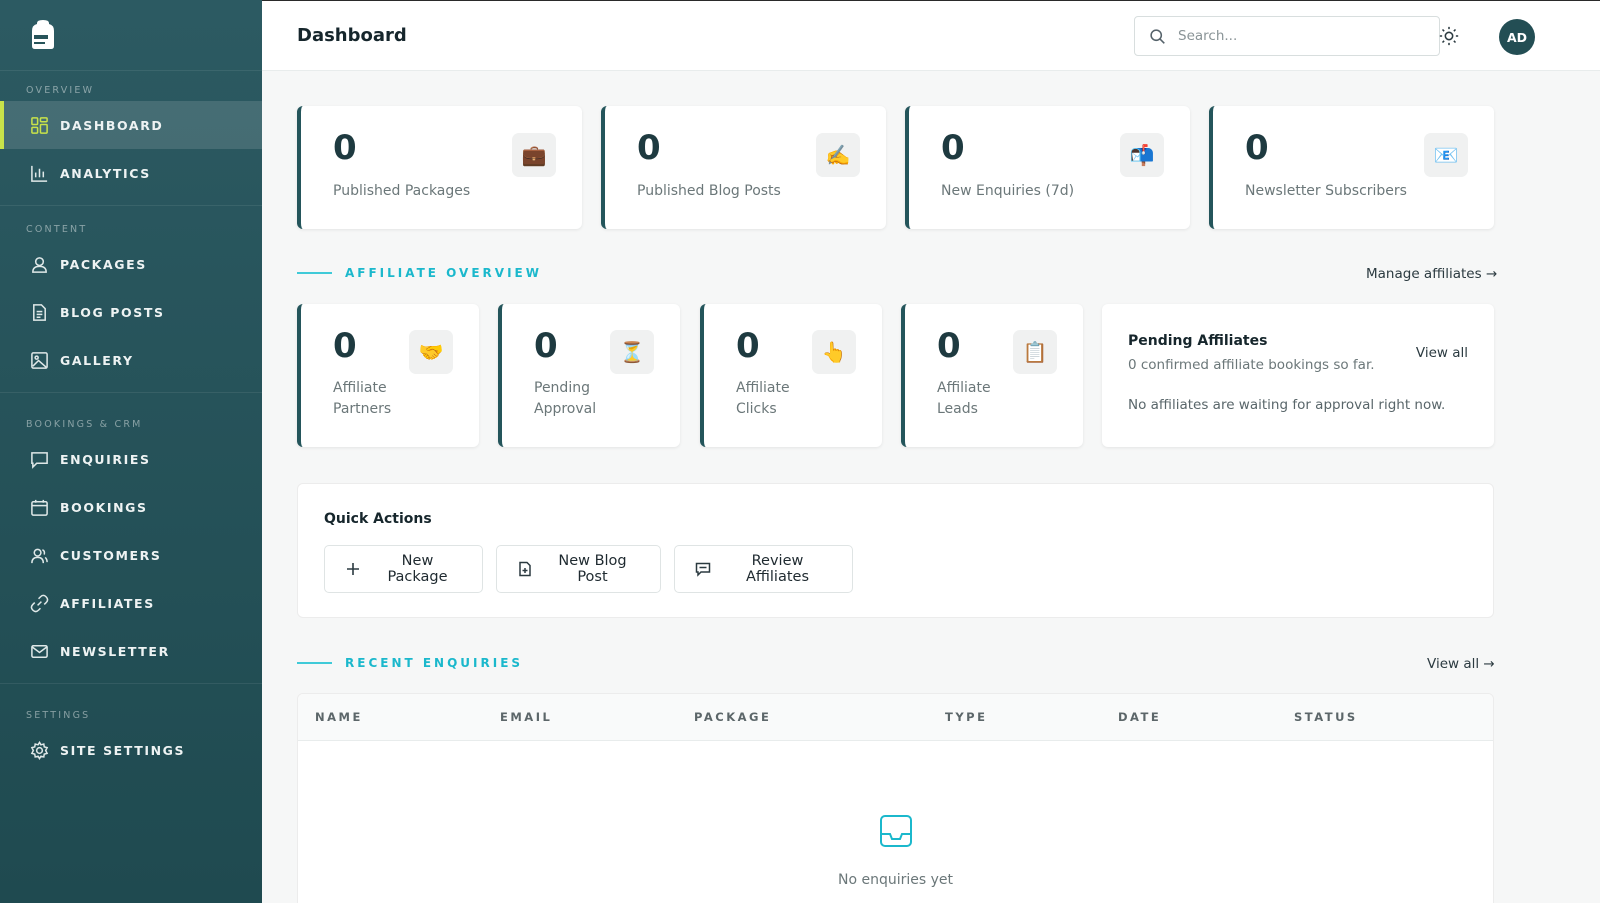 This screenshot has width=1600, height=903. What do you see at coordinates (131, 750) in the screenshot?
I see `sidebar-item-site-settings: SITE SETTINGS` at bounding box center [131, 750].